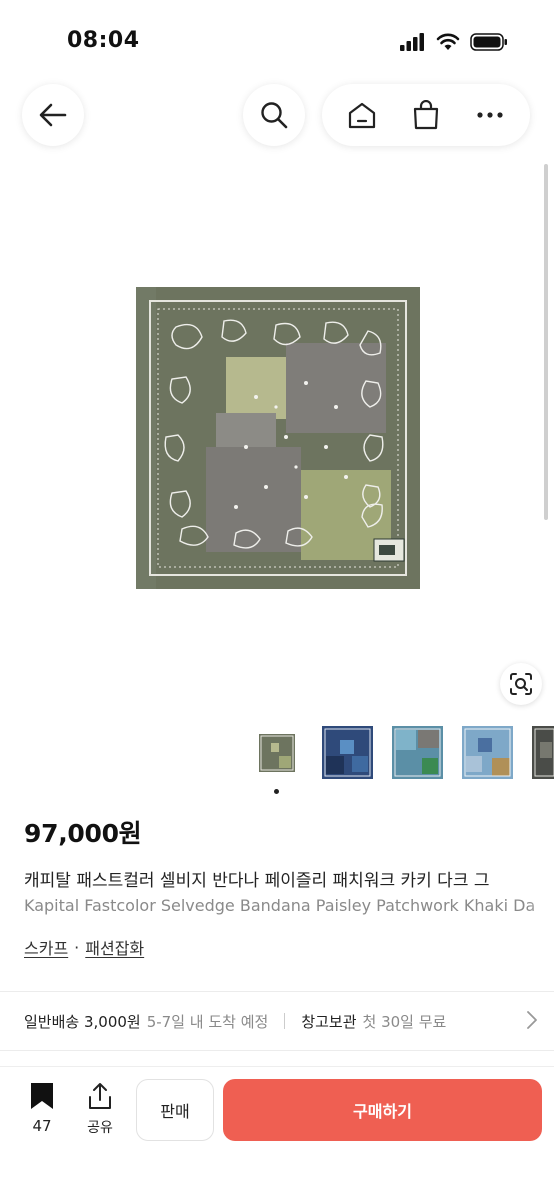  I want to click on more-button, so click(490, 115).